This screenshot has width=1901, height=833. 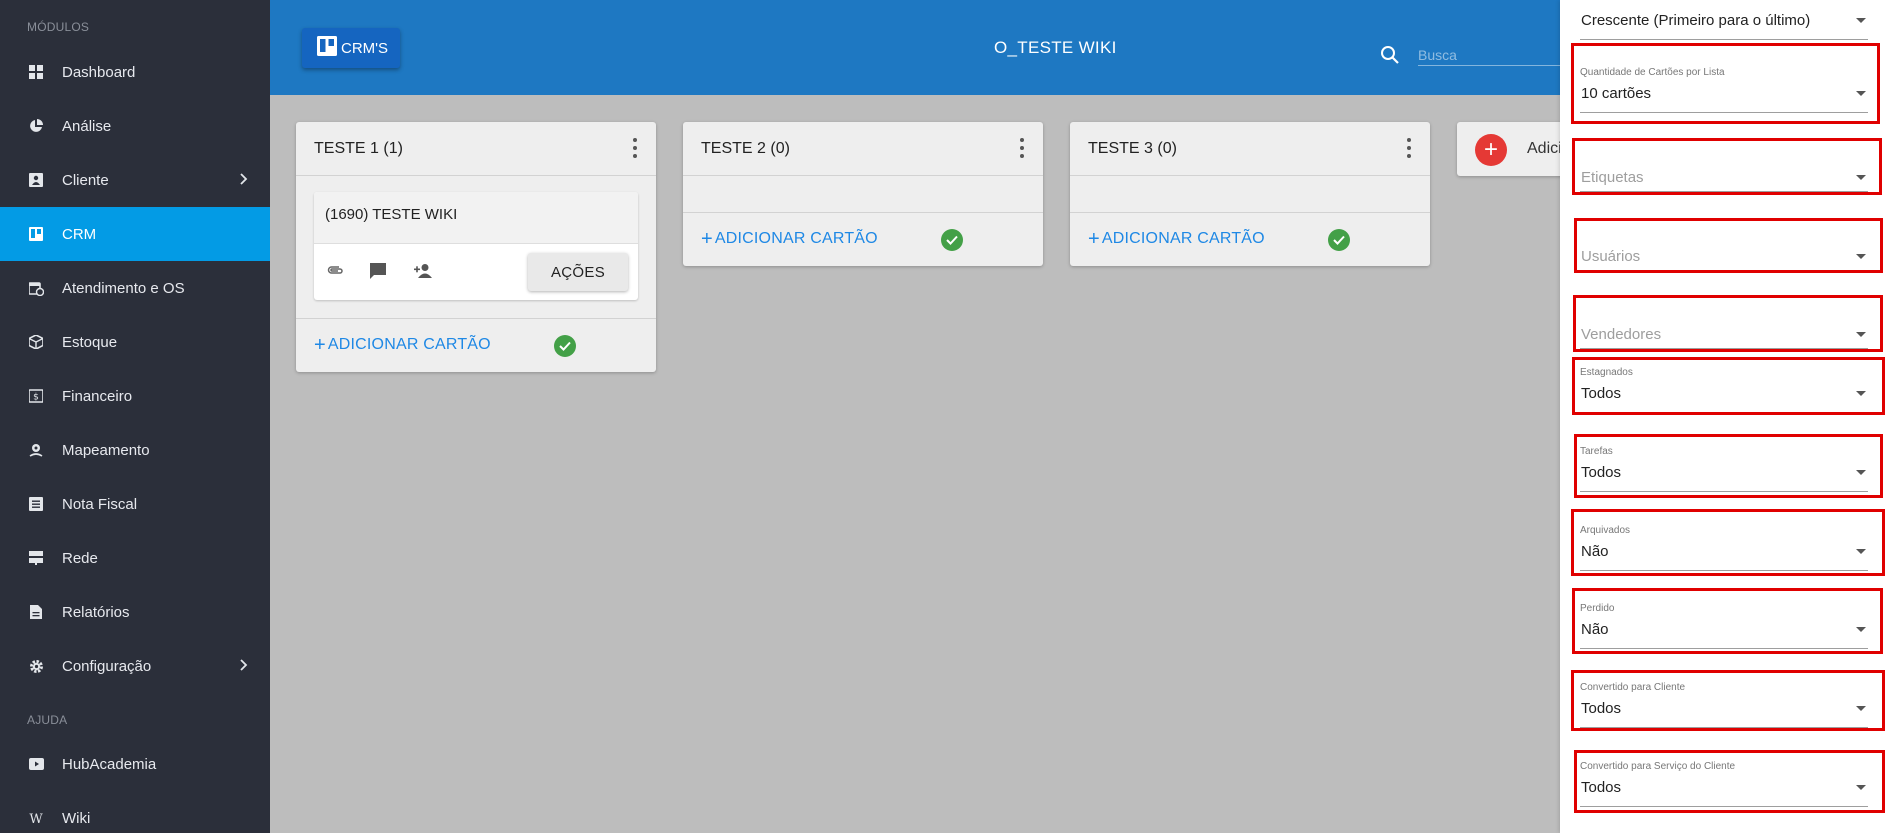 I want to click on crm-list-teste-2: TESTE 2 (0) + ADICIONAR CARTÃO, so click(x=863, y=194).